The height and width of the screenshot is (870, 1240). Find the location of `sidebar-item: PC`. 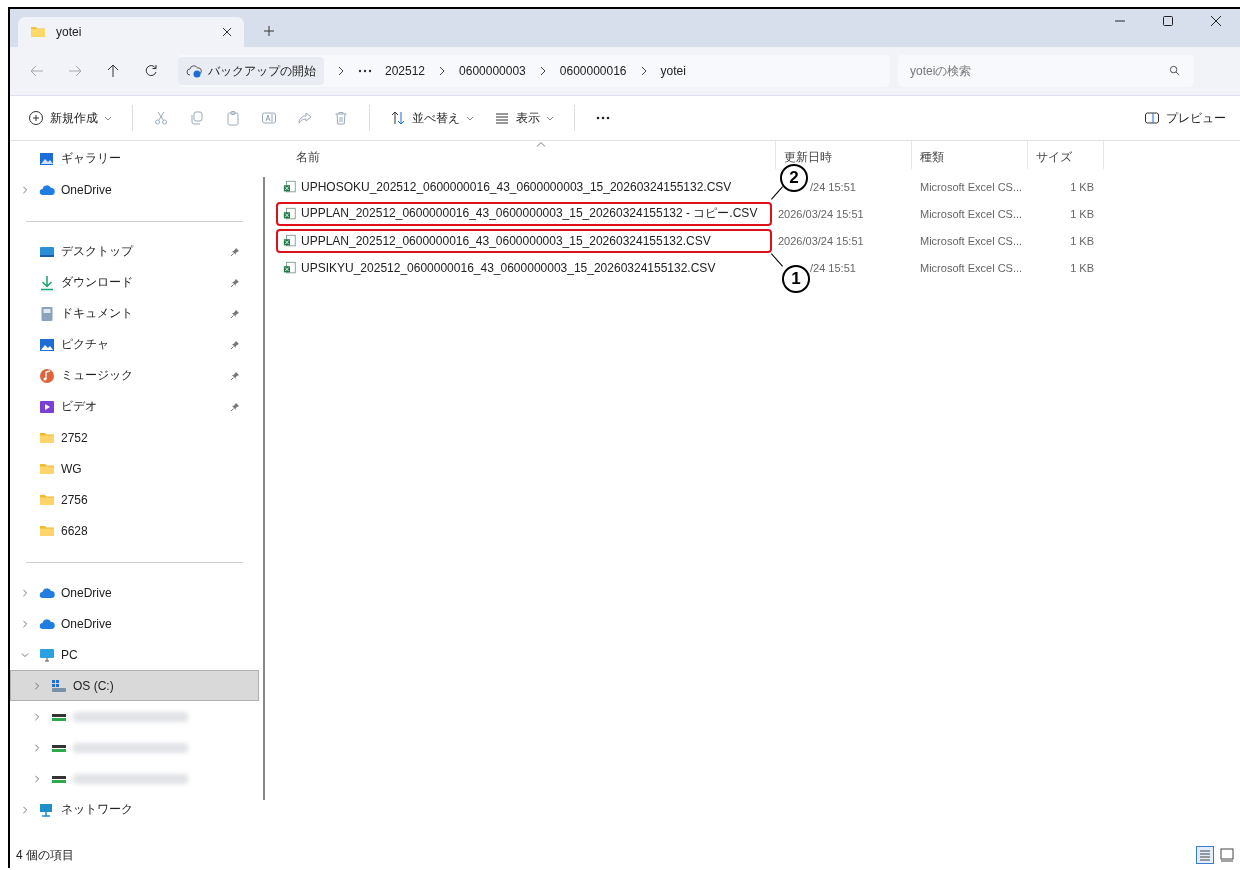

sidebar-item: PC is located at coordinates (134, 654).